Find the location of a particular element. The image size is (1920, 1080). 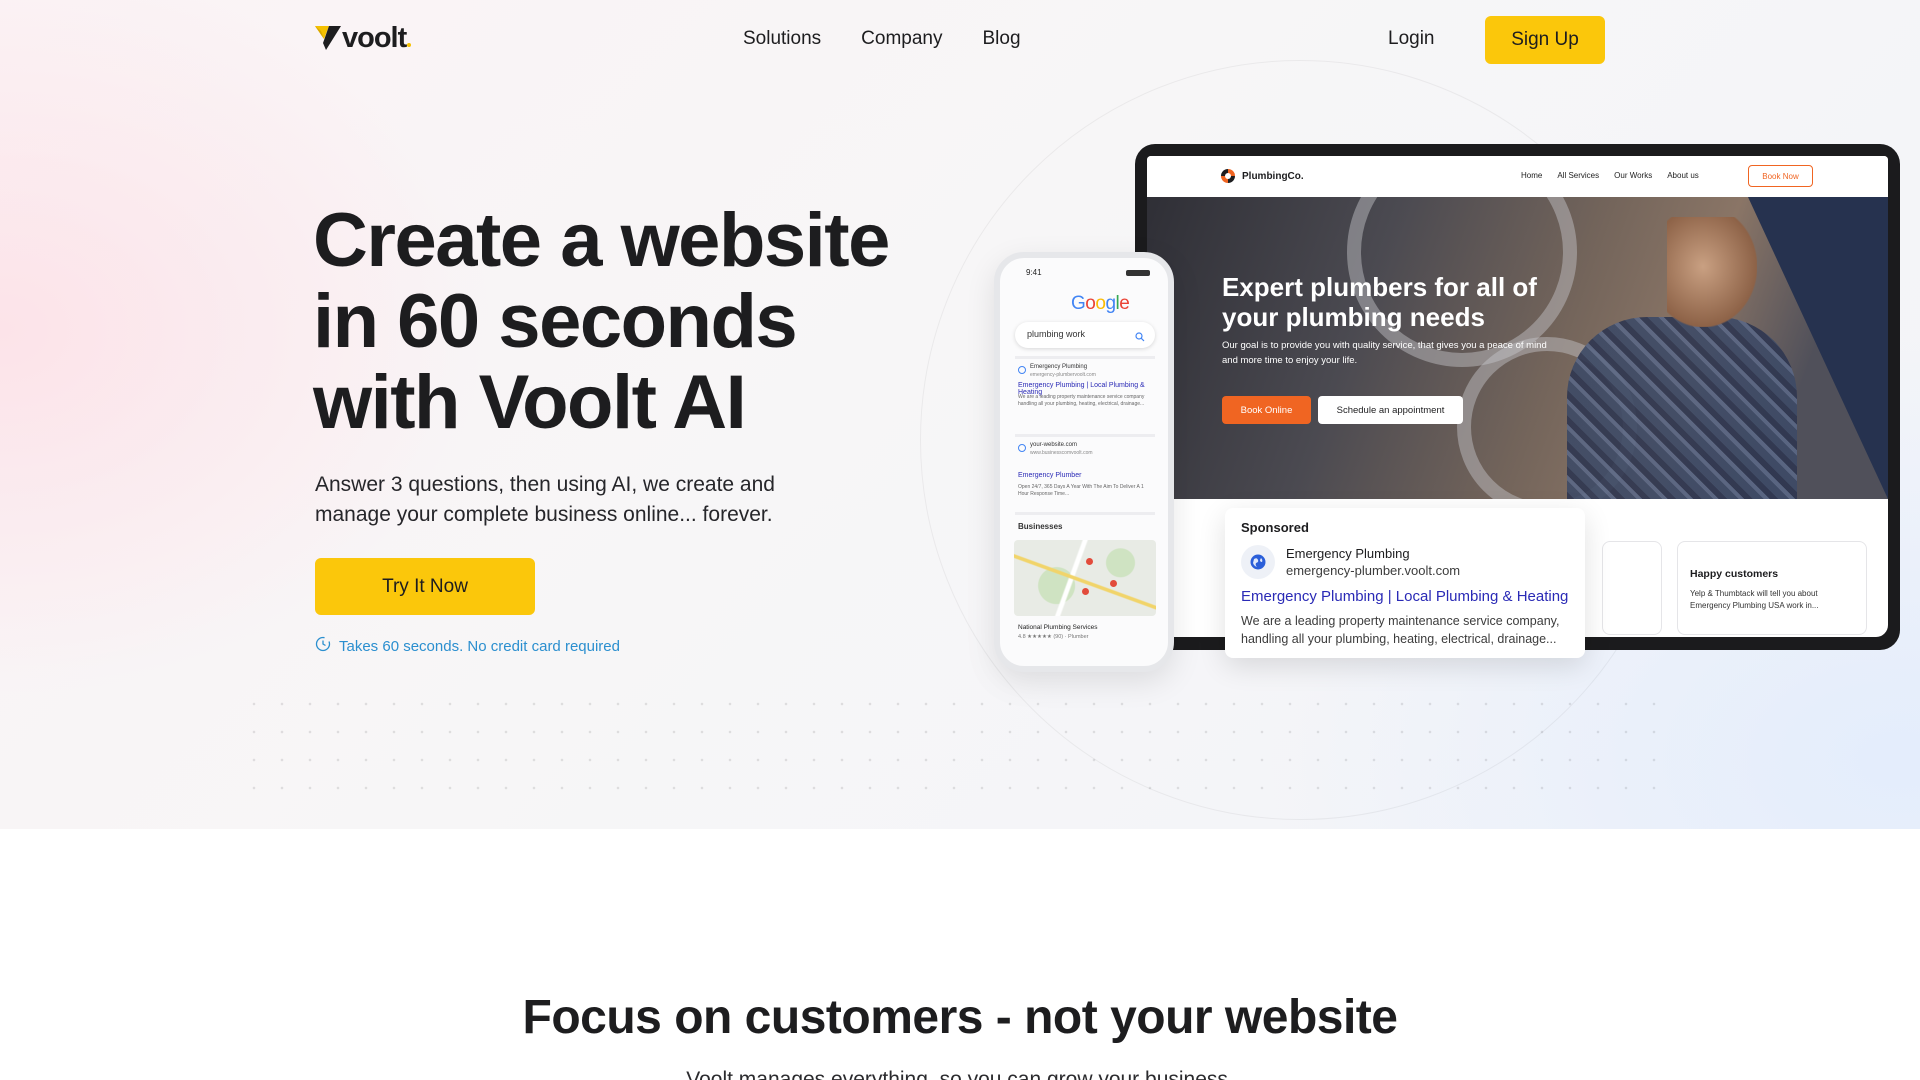

phone-result-name: your-website.com is located at coordinates (1054, 445).